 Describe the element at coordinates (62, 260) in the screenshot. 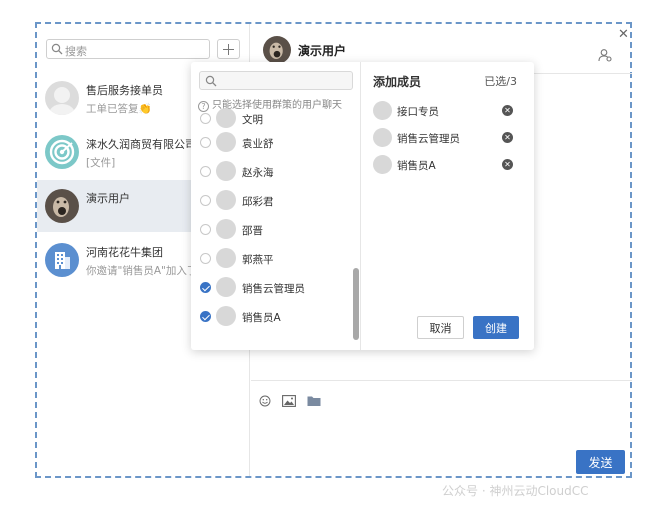

I see `building-icon` at that location.